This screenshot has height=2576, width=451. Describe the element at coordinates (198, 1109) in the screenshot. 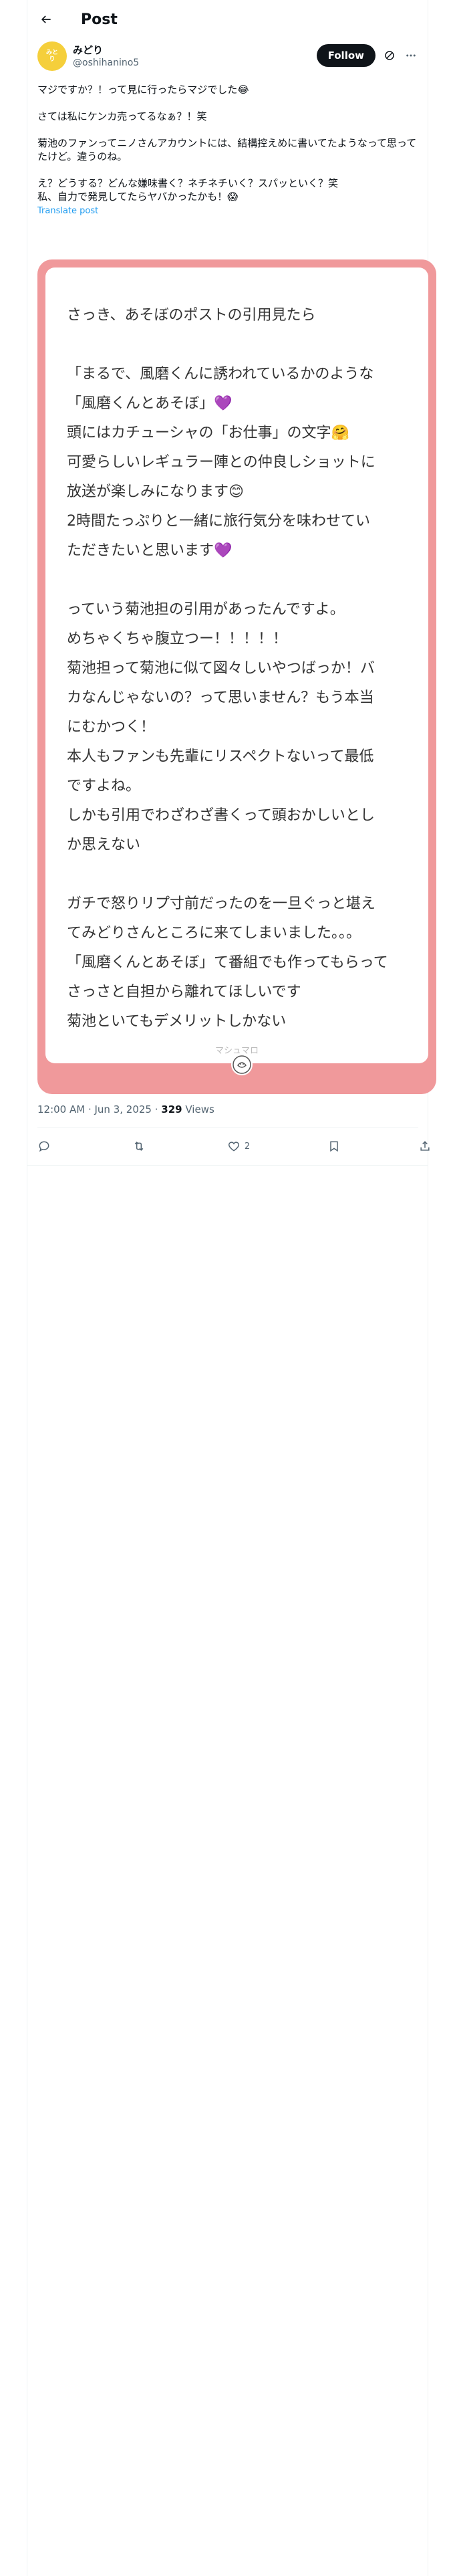

I see `views-label: Views` at that location.